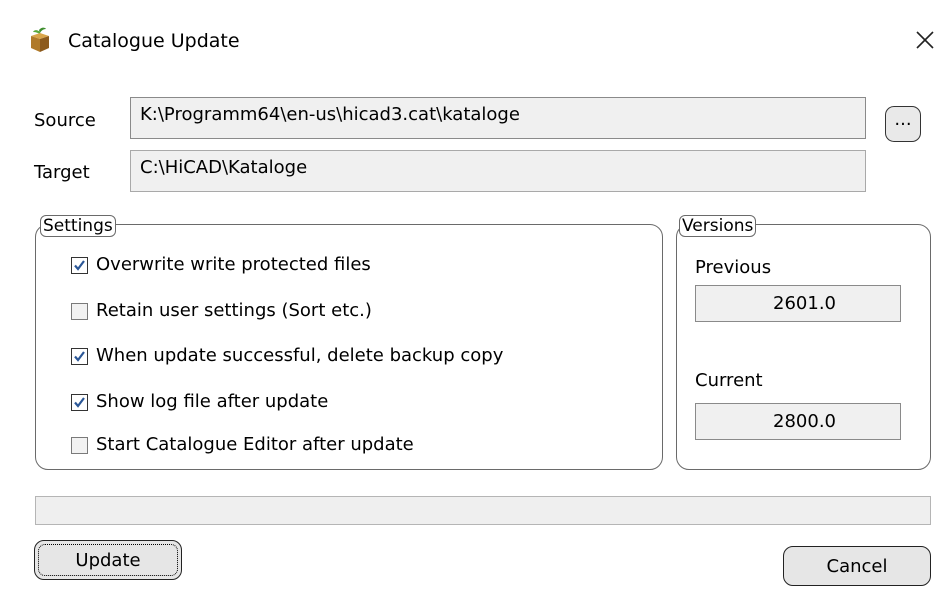  Describe the element at coordinates (483, 510) in the screenshot. I see `update-progress-bar` at that location.